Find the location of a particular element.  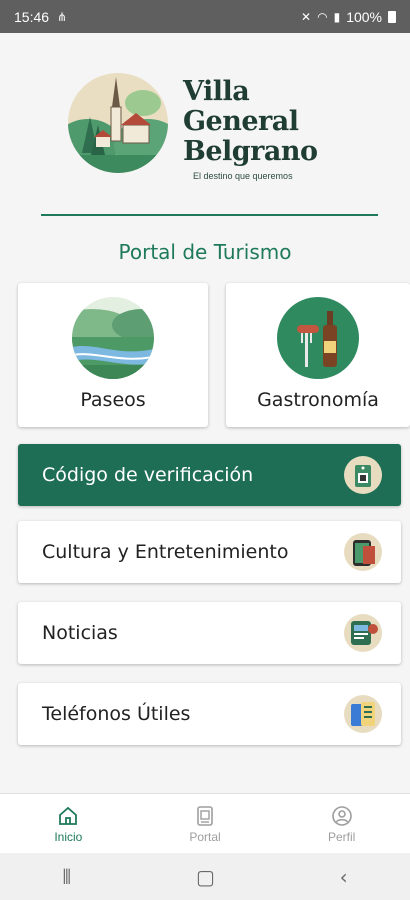

paseos-tile: Paseos is located at coordinates (113, 355).